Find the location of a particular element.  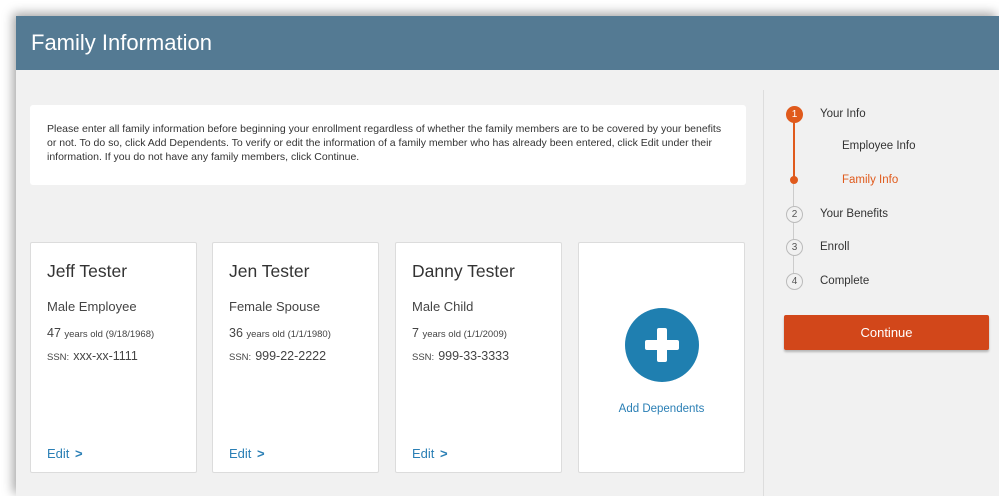

ssn-value: xxx-xx-1111 is located at coordinates (105, 356).